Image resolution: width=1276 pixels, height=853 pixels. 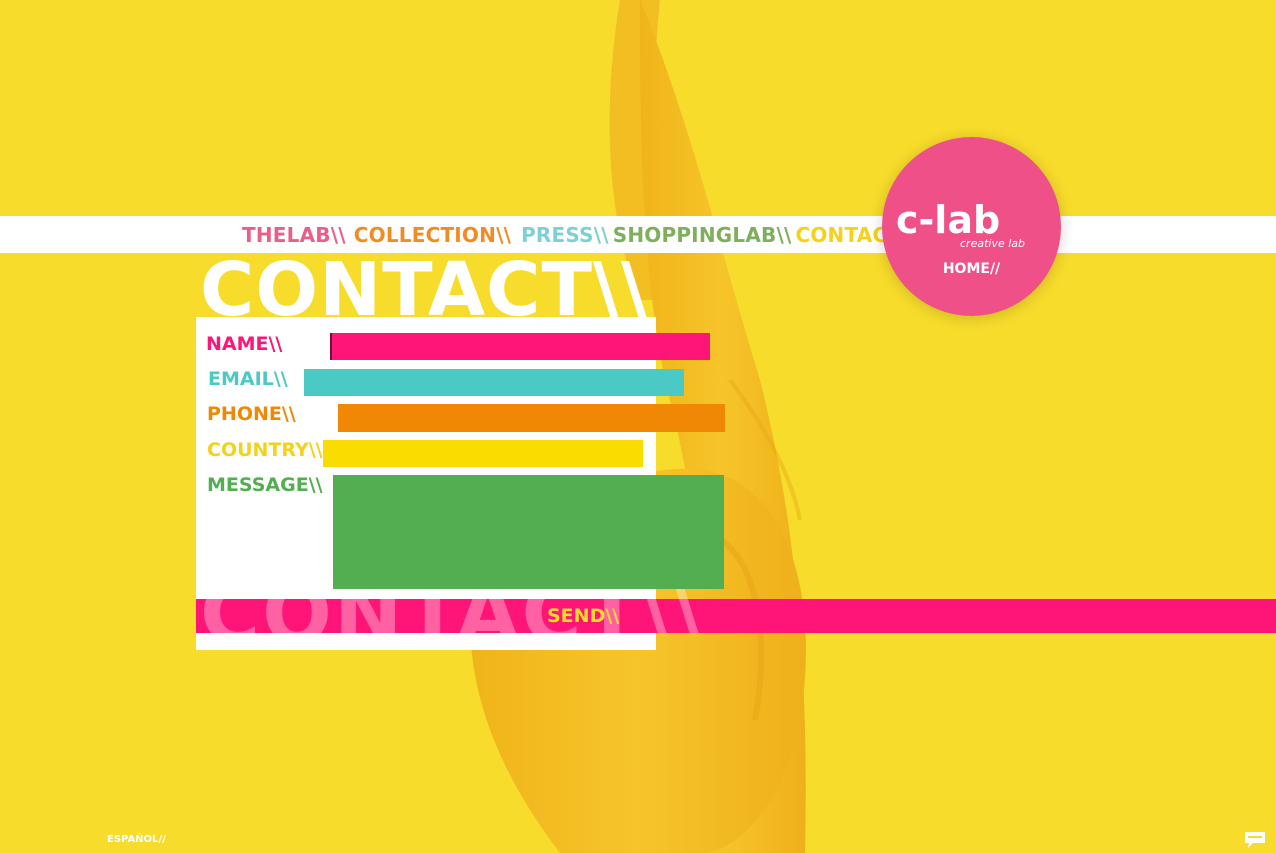 I want to click on speech-bubble-icon, so click(x=1255, y=840).